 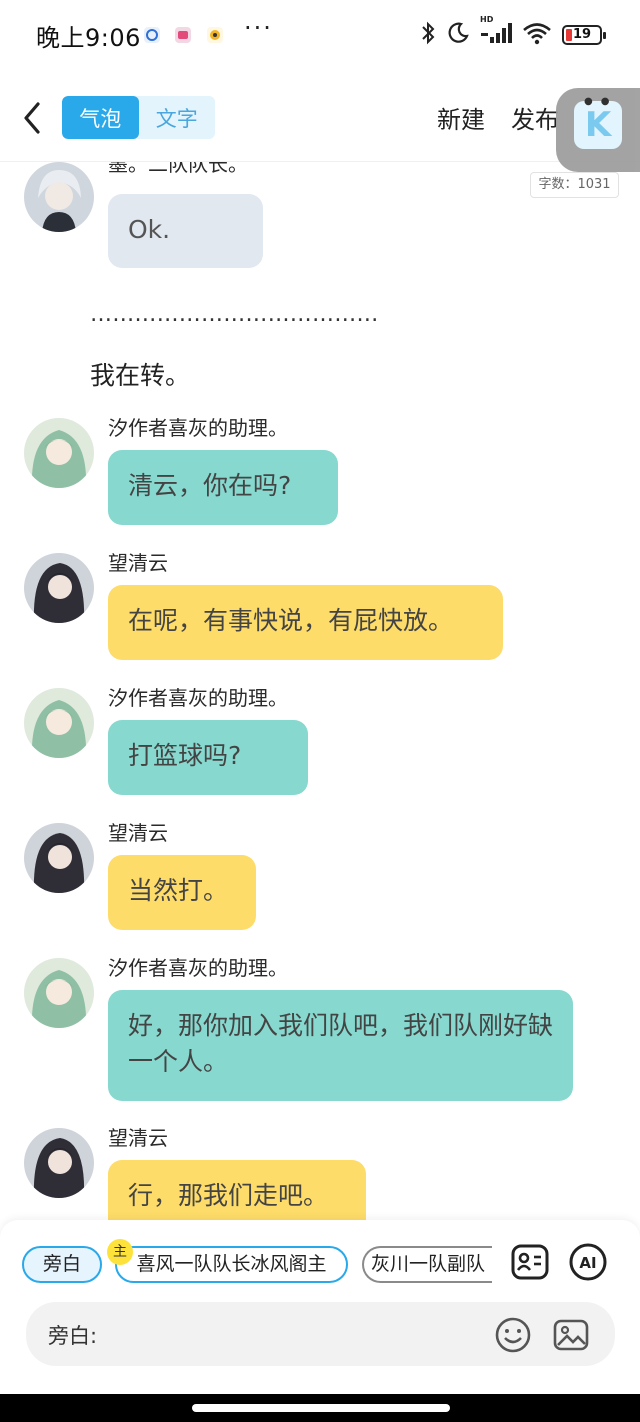 I want to click on message-bubble: 在呢，有事快说，有屁快放。, so click(x=305, y=622).